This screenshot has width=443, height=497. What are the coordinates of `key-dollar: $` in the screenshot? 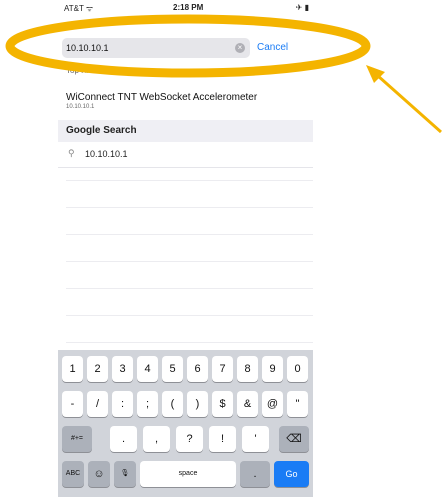 It's located at (222, 404).